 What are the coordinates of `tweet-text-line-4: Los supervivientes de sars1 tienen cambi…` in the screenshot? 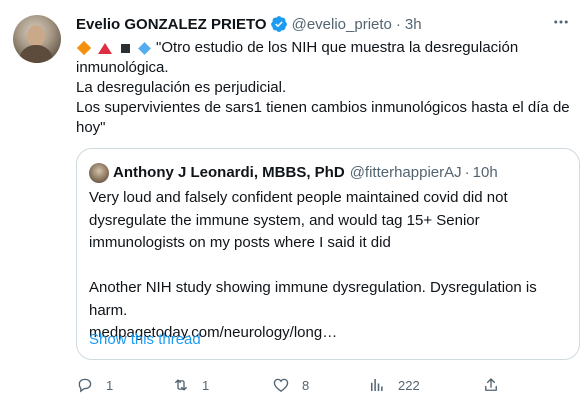 It's located at (323, 107).